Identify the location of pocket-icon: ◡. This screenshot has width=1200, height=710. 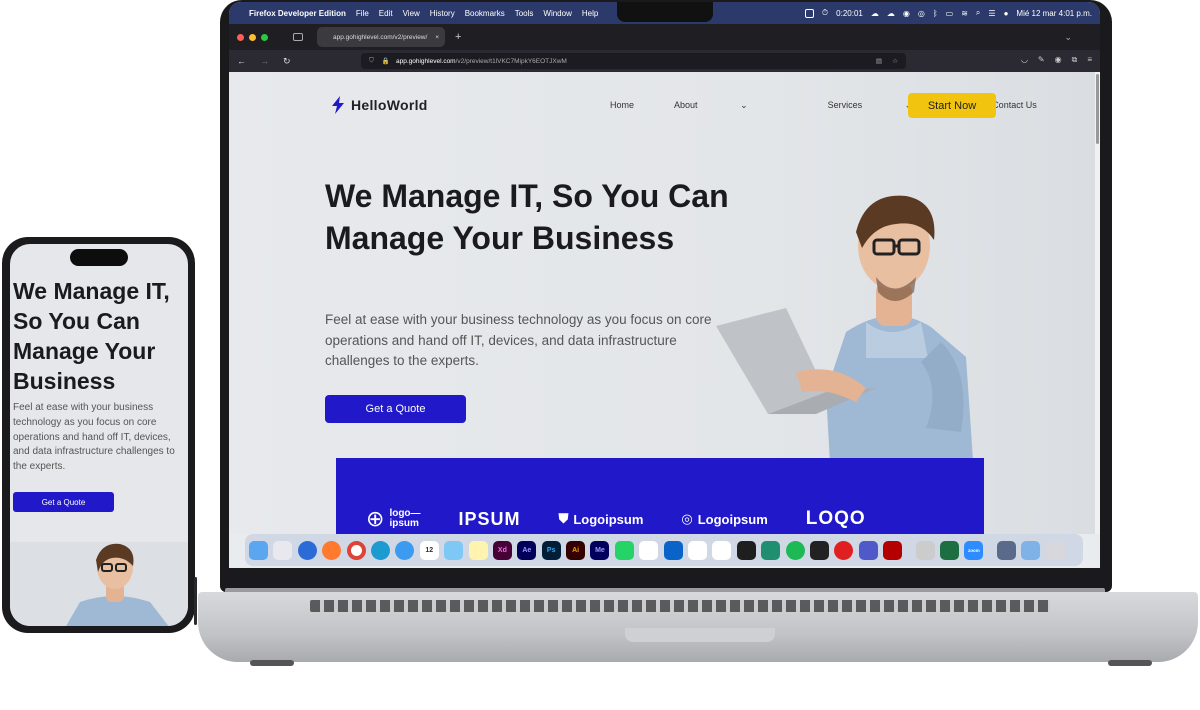
(1024, 60).